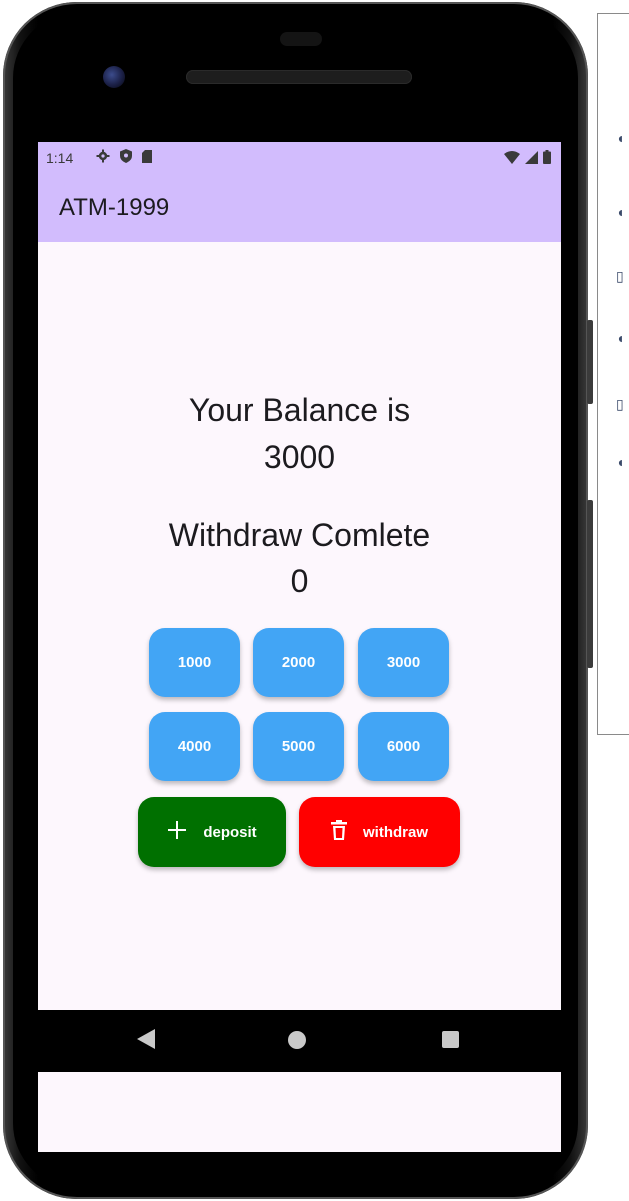 This screenshot has width=629, height=1201. What do you see at coordinates (114, 77) in the screenshot?
I see `front-camera` at bounding box center [114, 77].